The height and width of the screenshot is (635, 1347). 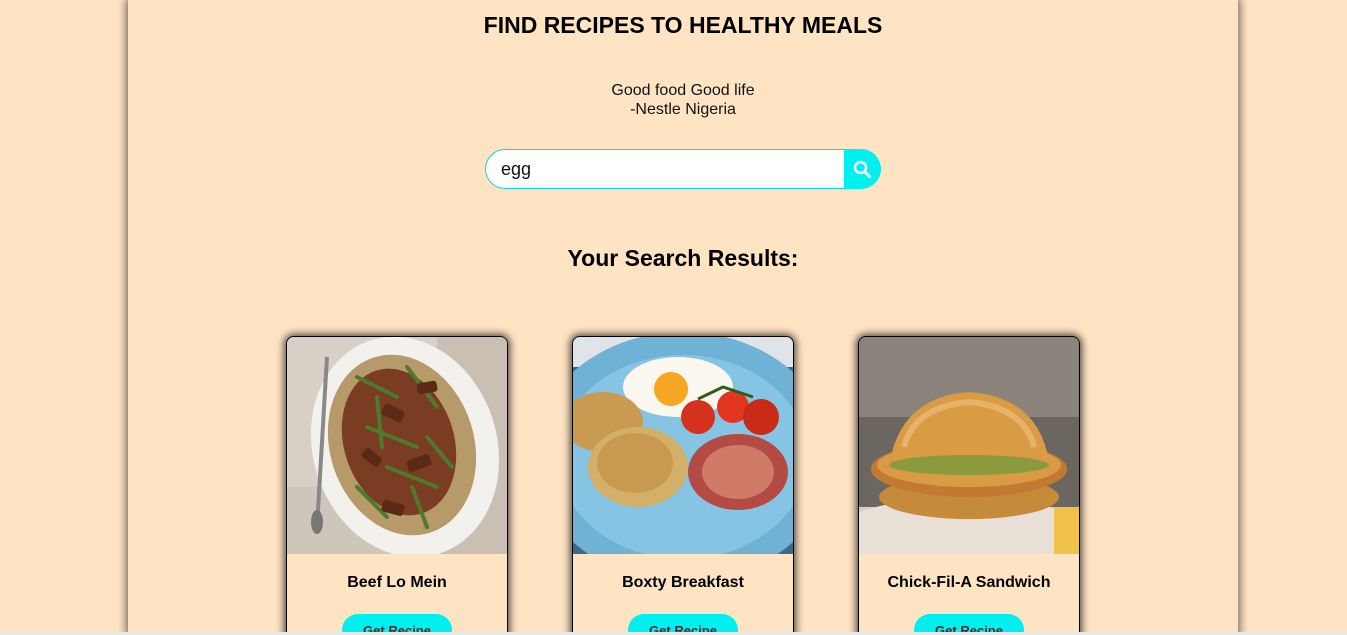 I want to click on recipe-name: Chick-Fil-A Sandwich, so click(x=969, y=582).